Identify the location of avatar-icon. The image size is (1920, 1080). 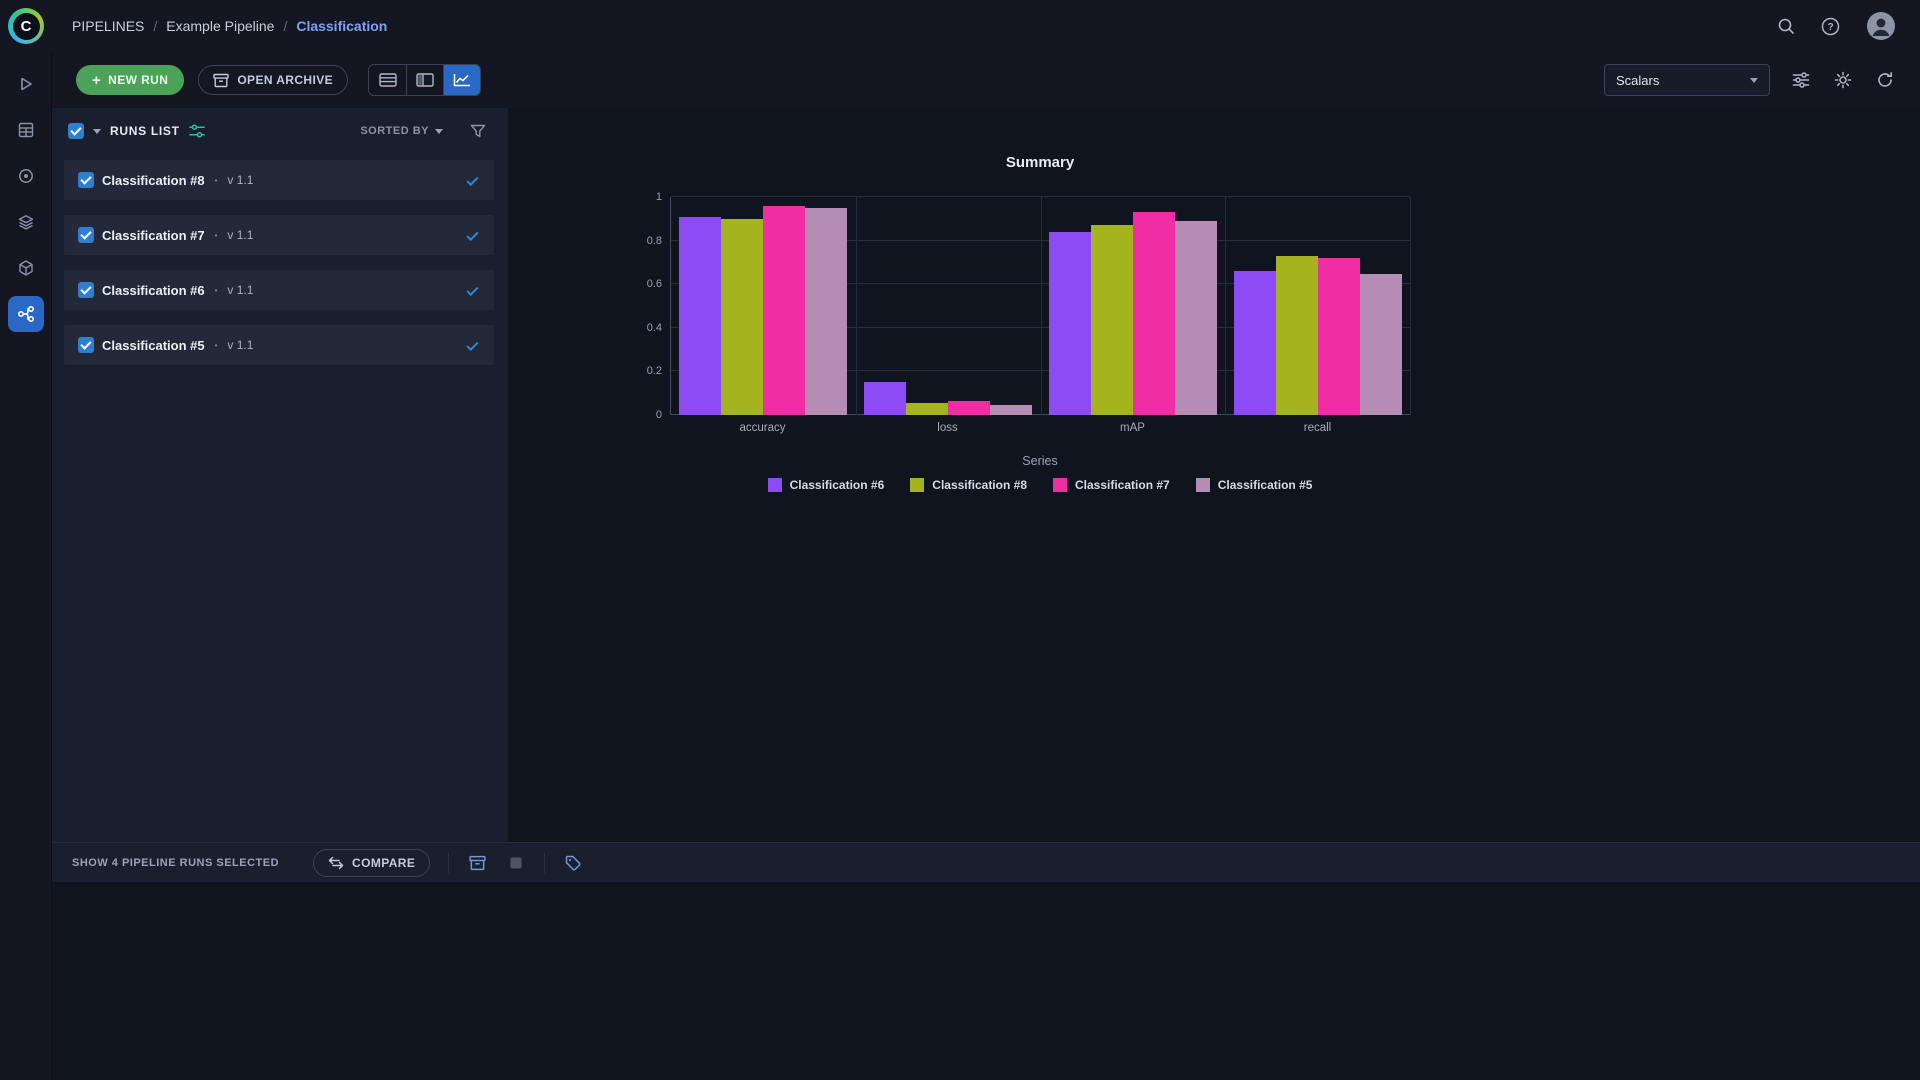
(1881, 26).